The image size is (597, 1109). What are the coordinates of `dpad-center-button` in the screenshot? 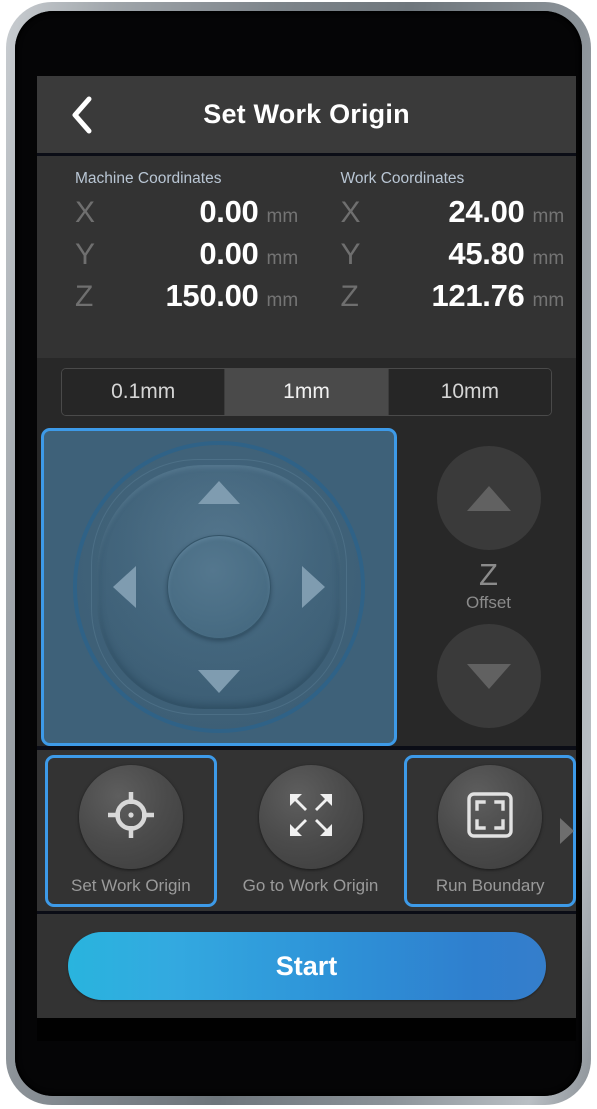 It's located at (219, 587).